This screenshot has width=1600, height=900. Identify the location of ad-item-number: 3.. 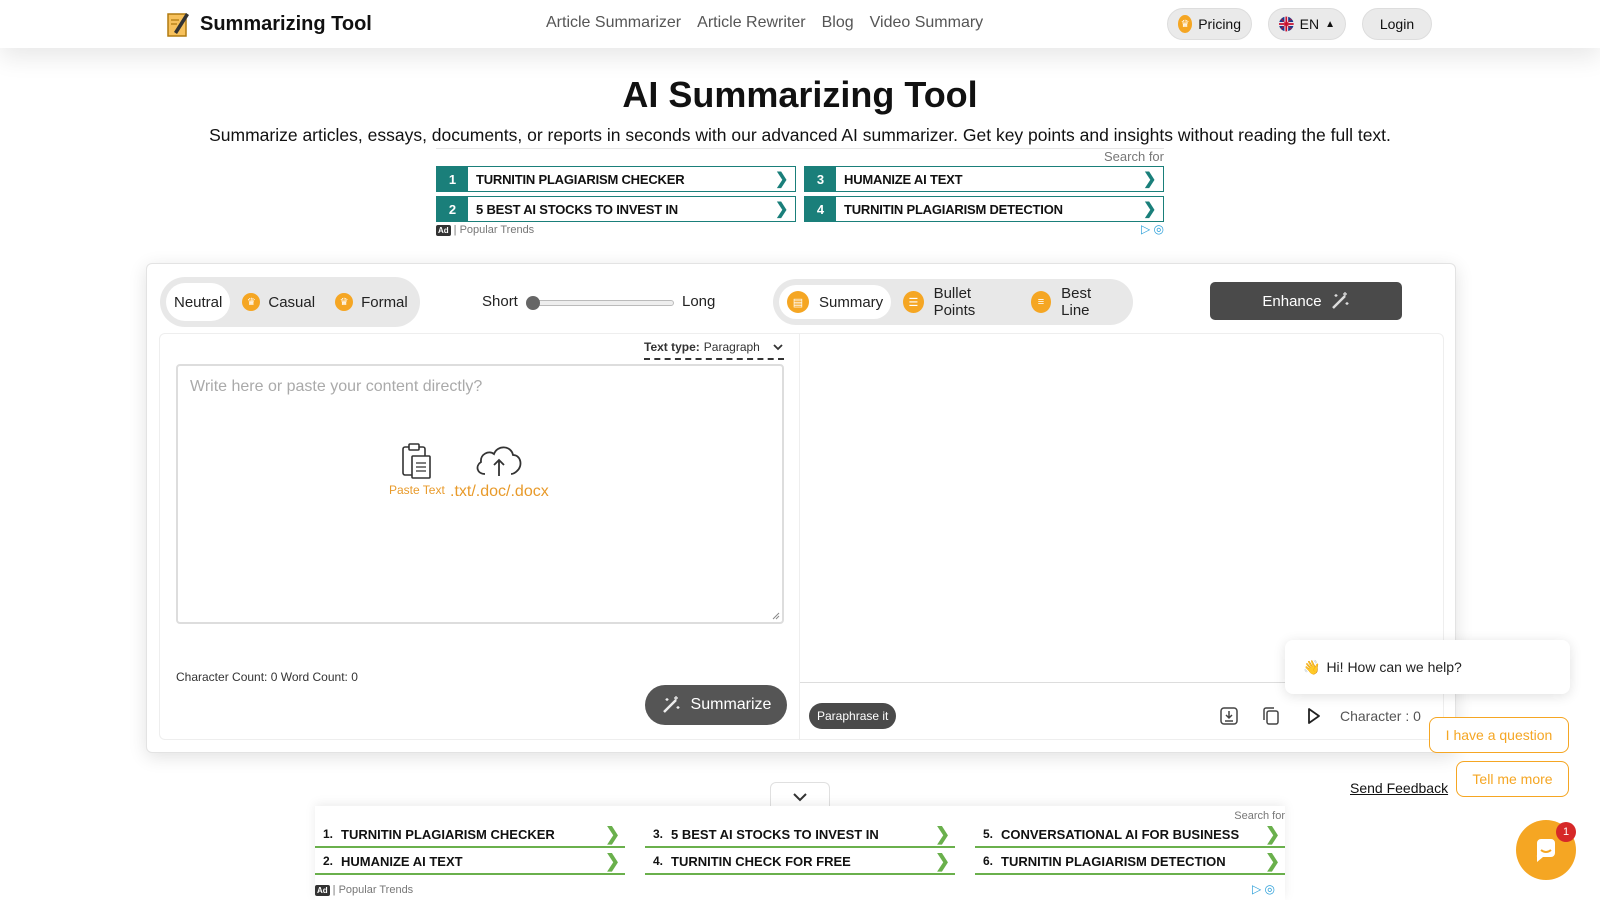
(658, 834).